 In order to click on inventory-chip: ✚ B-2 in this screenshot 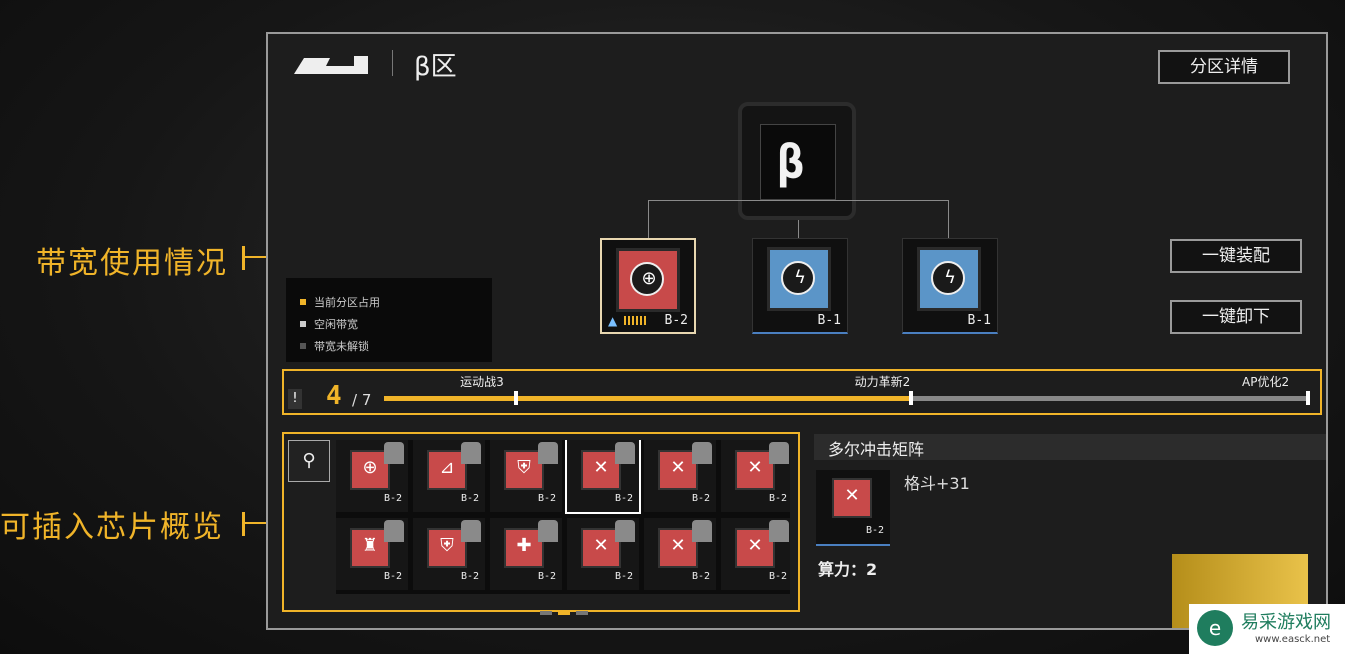, I will do `click(526, 554)`.